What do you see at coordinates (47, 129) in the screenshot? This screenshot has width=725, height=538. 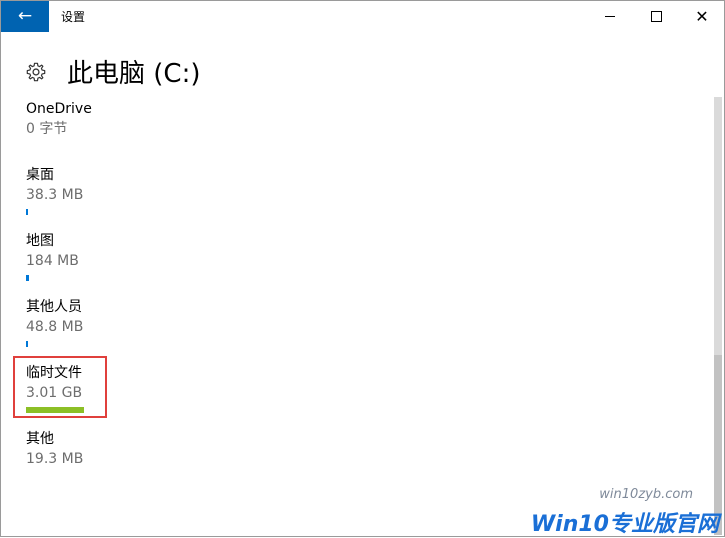 I see `item-size: 0 字节` at bounding box center [47, 129].